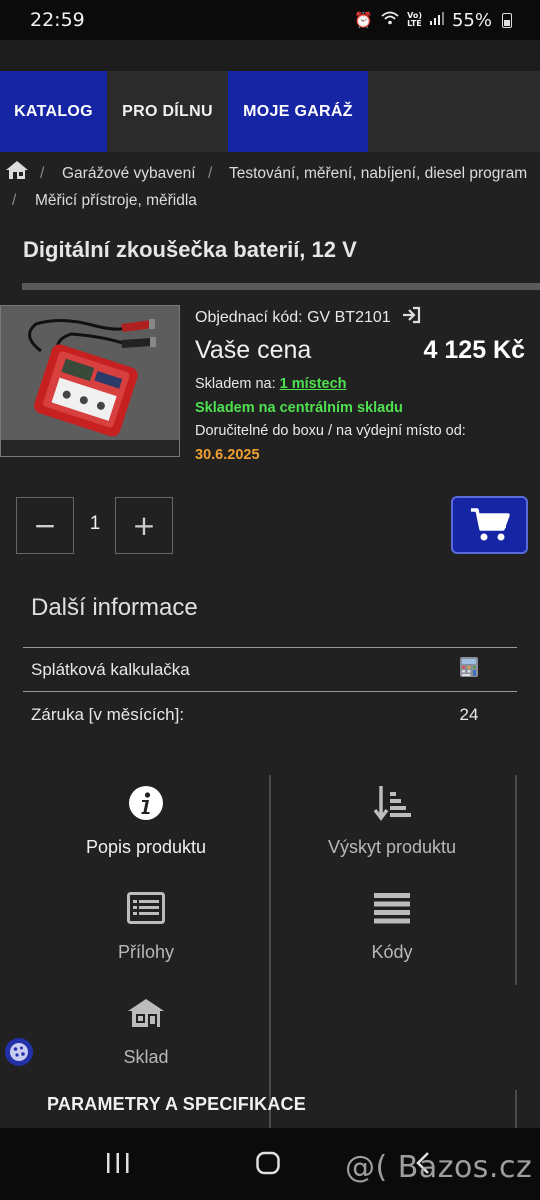 This screenshot has width=540, height=1200. What do you see at coordinates (270, 20) in the screenshot?
I see `status-bar: 22:59 ⏰ Vo) LTE 55%` at bounding box center [270, 20].